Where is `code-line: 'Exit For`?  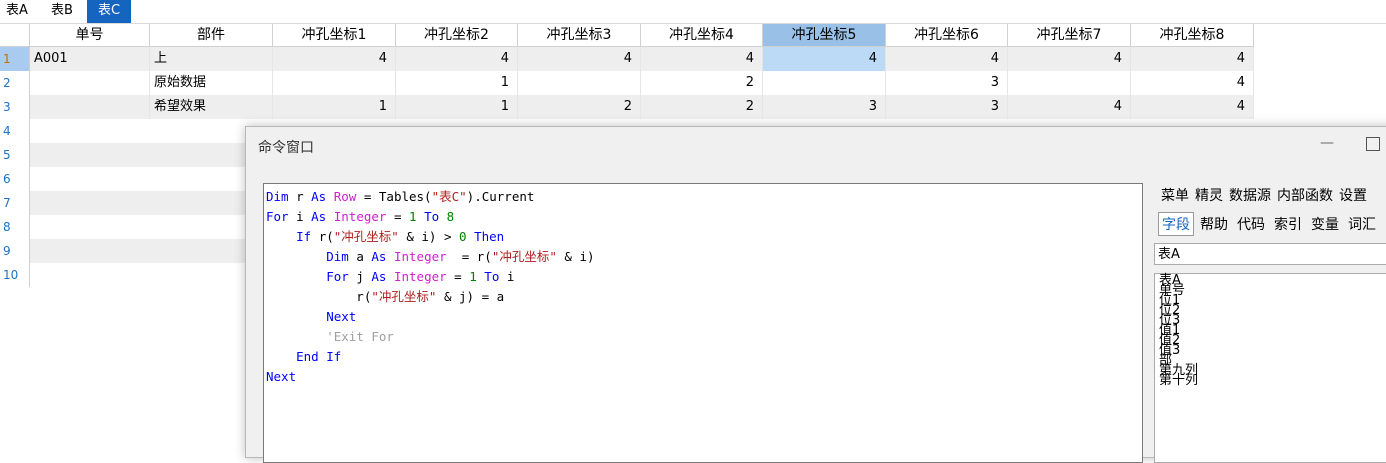 code-line: 'Exit For is located at coordinates (703, 337).